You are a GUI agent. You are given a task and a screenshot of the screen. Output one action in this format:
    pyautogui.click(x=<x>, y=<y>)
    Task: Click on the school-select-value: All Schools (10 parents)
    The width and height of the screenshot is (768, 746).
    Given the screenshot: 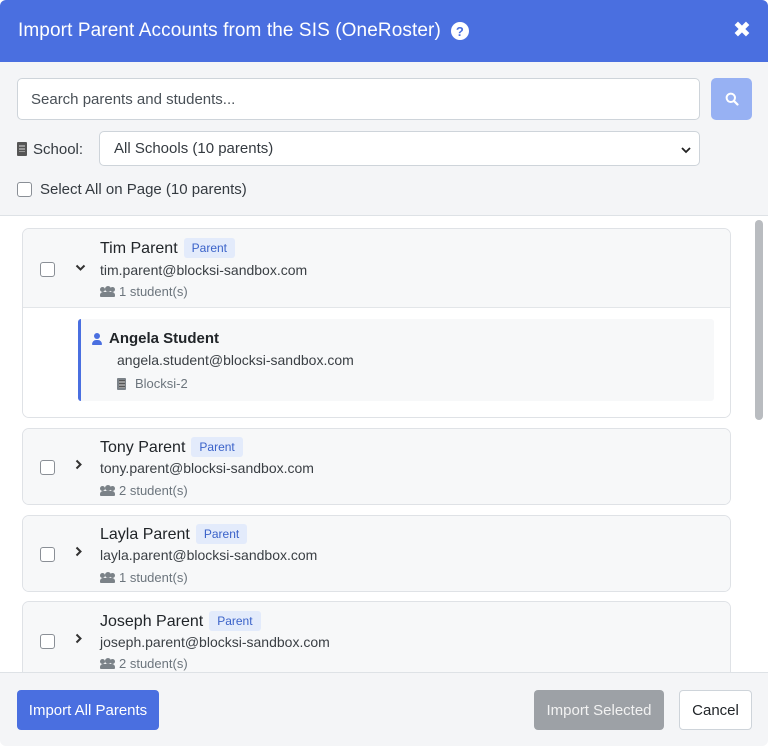 What is the action you would take?
    pyautogui.click(x=194, y=148)
    